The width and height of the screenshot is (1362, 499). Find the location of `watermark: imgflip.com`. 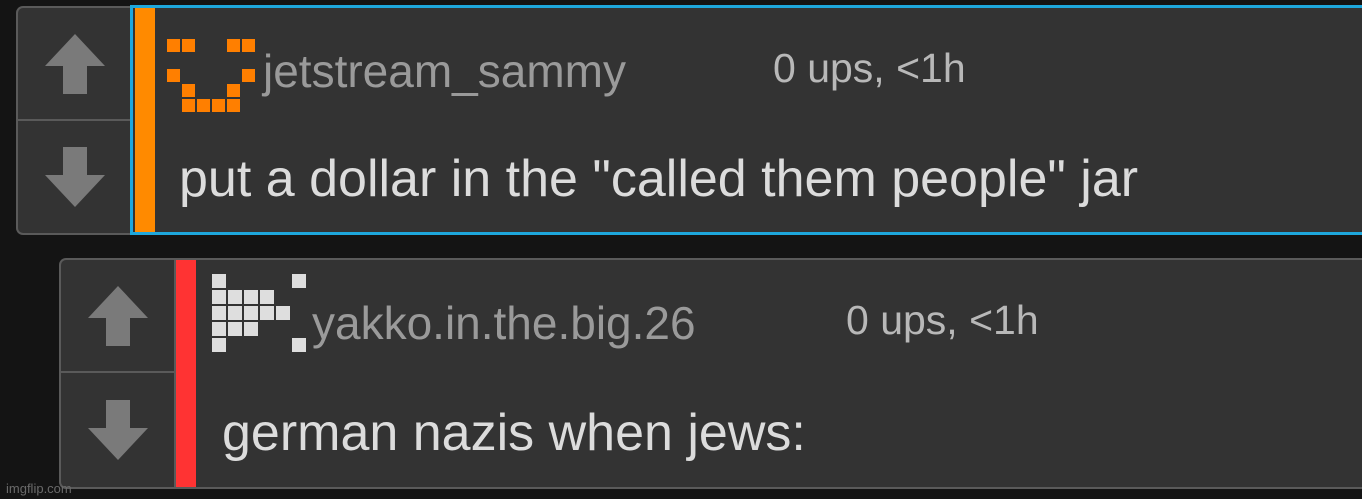

watermark: imgflip.com is located at coordinates (39, 488).